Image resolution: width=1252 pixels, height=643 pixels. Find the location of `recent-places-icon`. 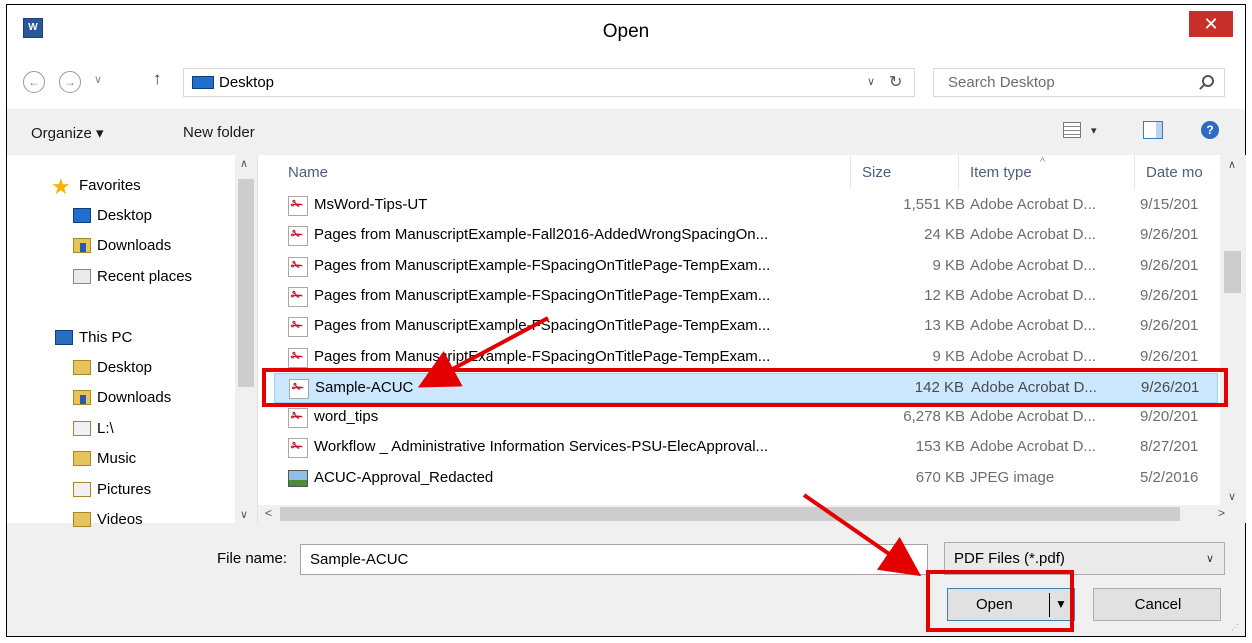

recent-places-icon is located at coordinates (82, 276).